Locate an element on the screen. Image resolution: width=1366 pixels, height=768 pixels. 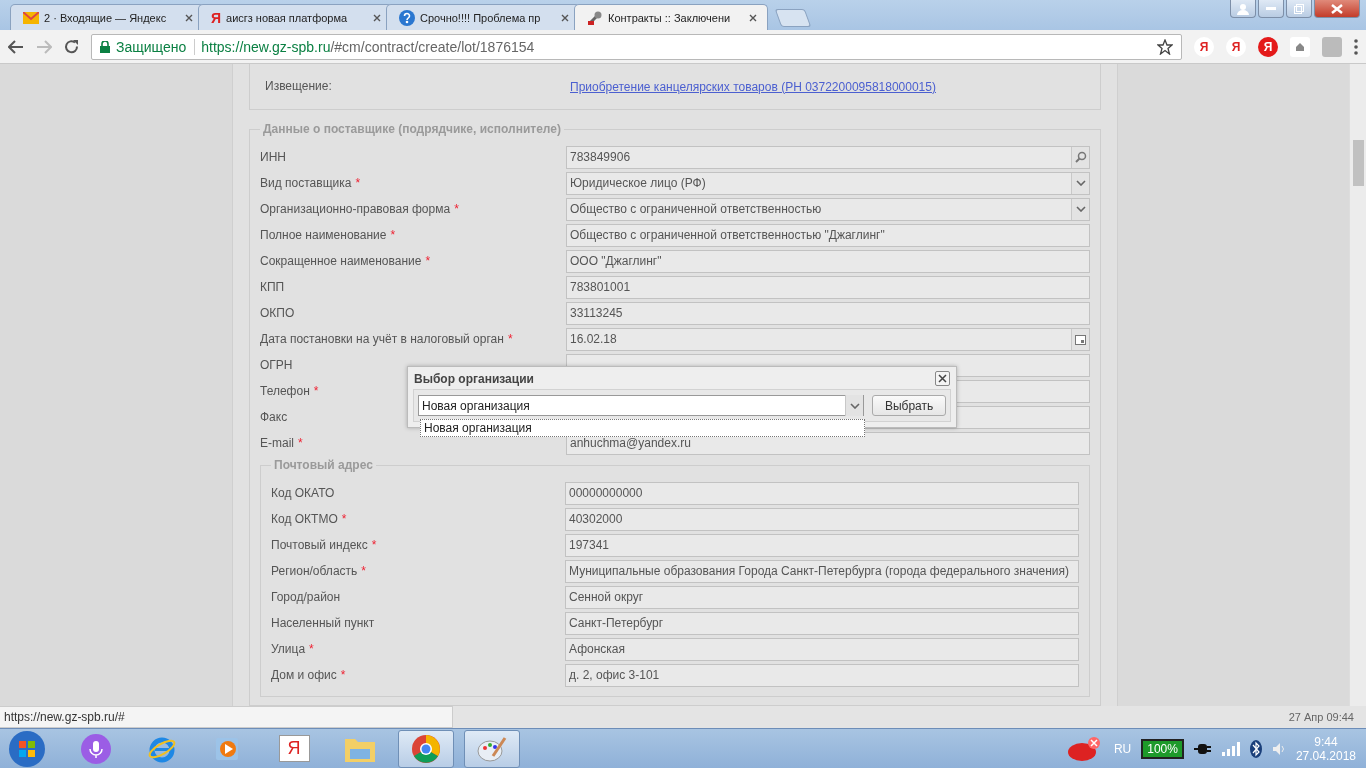
battery-indicator: 100% is located at coordinates (1162, 748).